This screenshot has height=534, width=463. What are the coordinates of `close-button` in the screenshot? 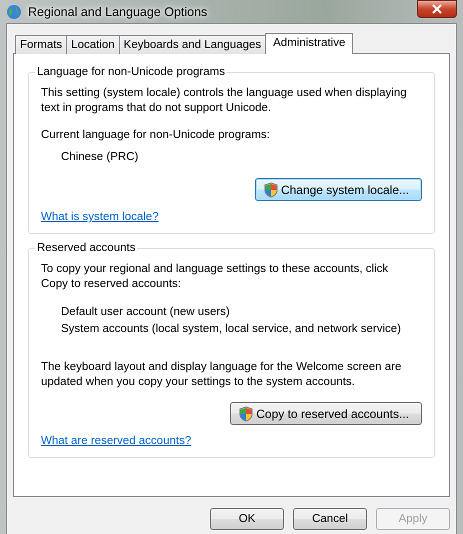 It's located at (437, 9).